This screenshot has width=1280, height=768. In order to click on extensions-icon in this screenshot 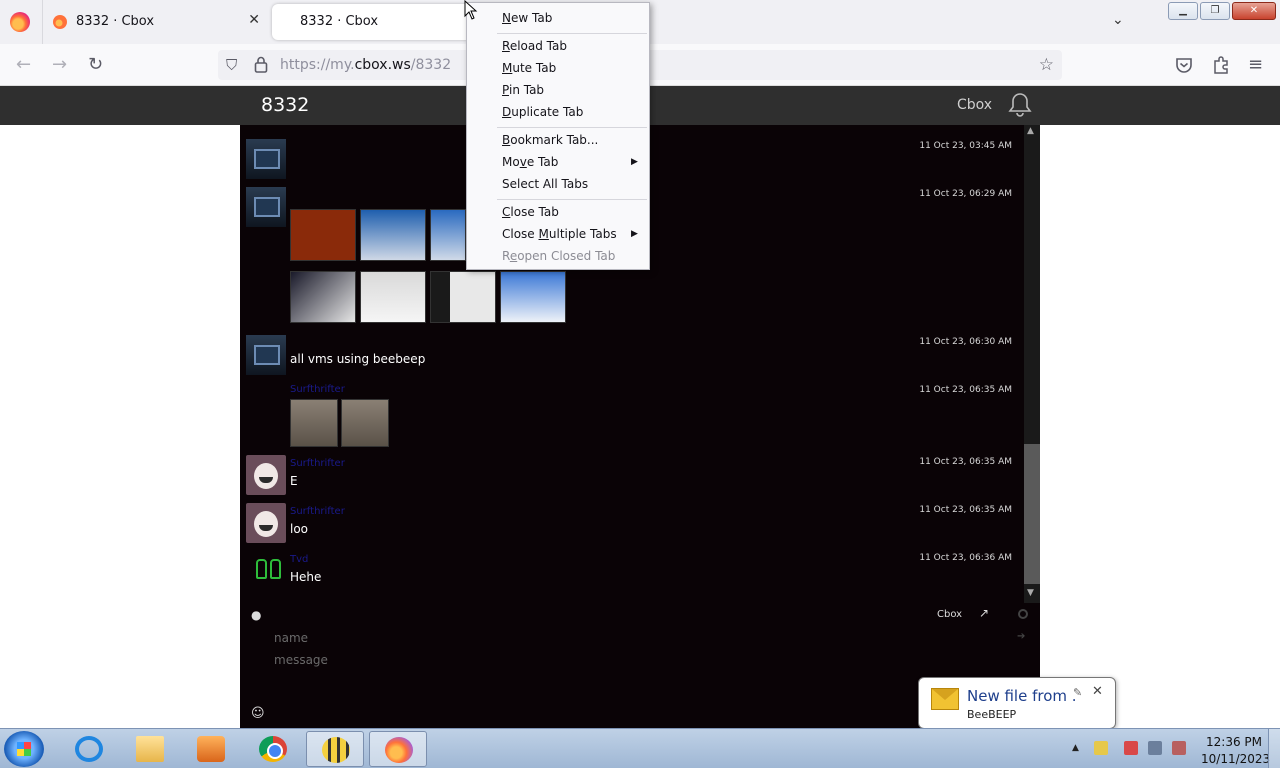, I will do `click(1221, 65)`.